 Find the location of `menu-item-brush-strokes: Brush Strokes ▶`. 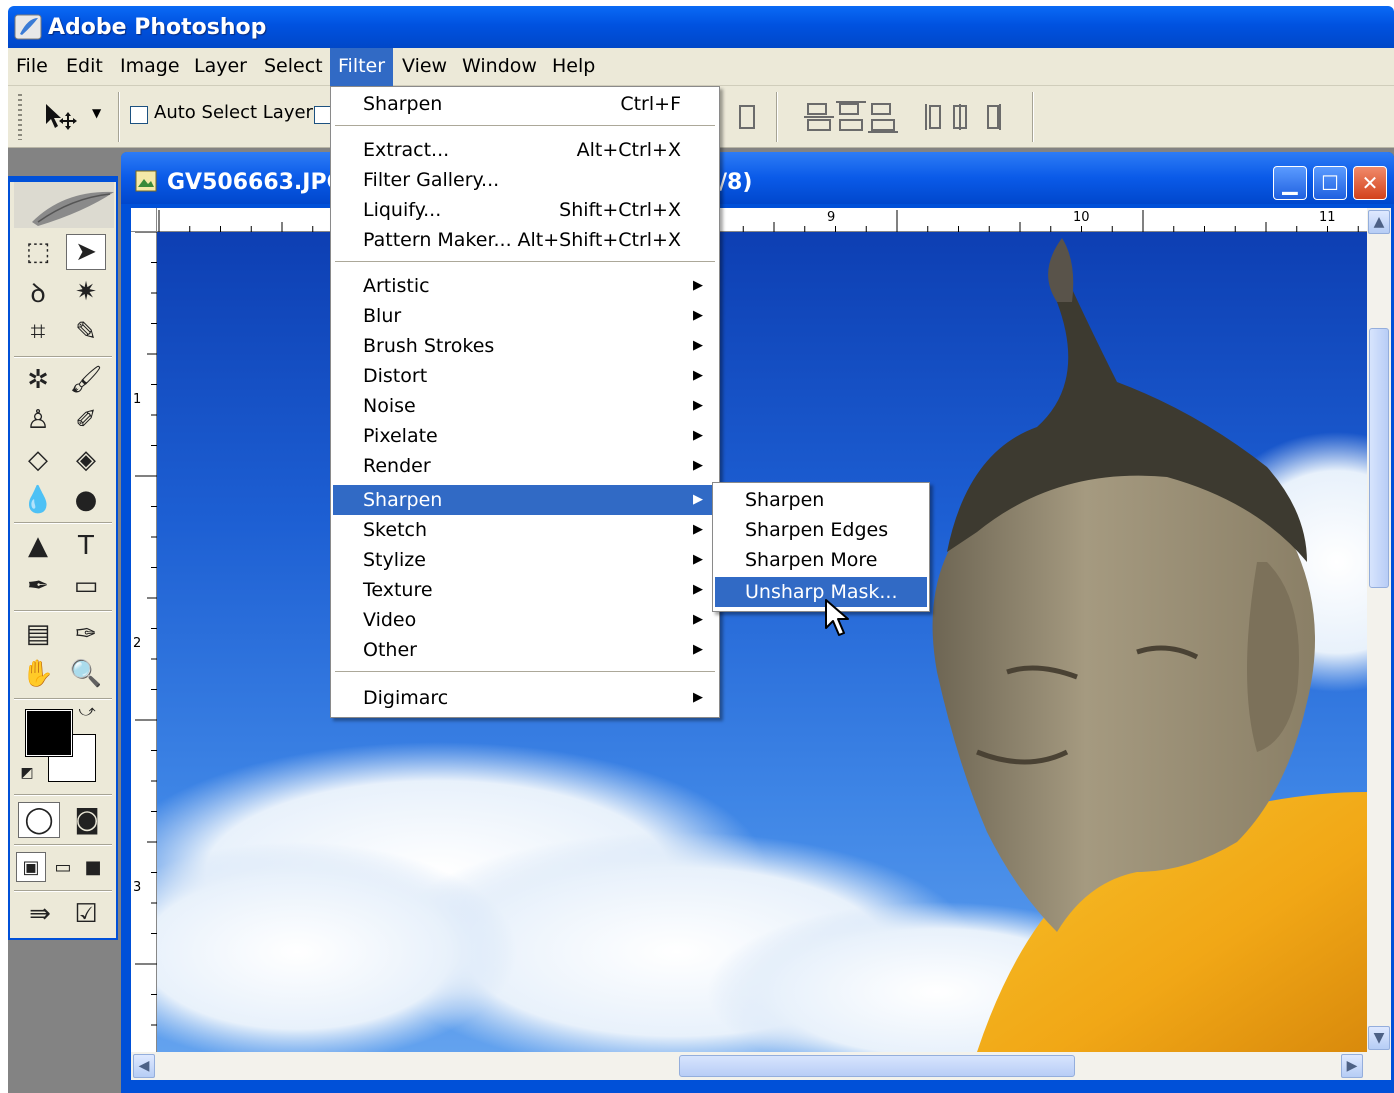

menu-item-brush-strokes: Brush Strokes ▶ is located at coordinates (525, 346).